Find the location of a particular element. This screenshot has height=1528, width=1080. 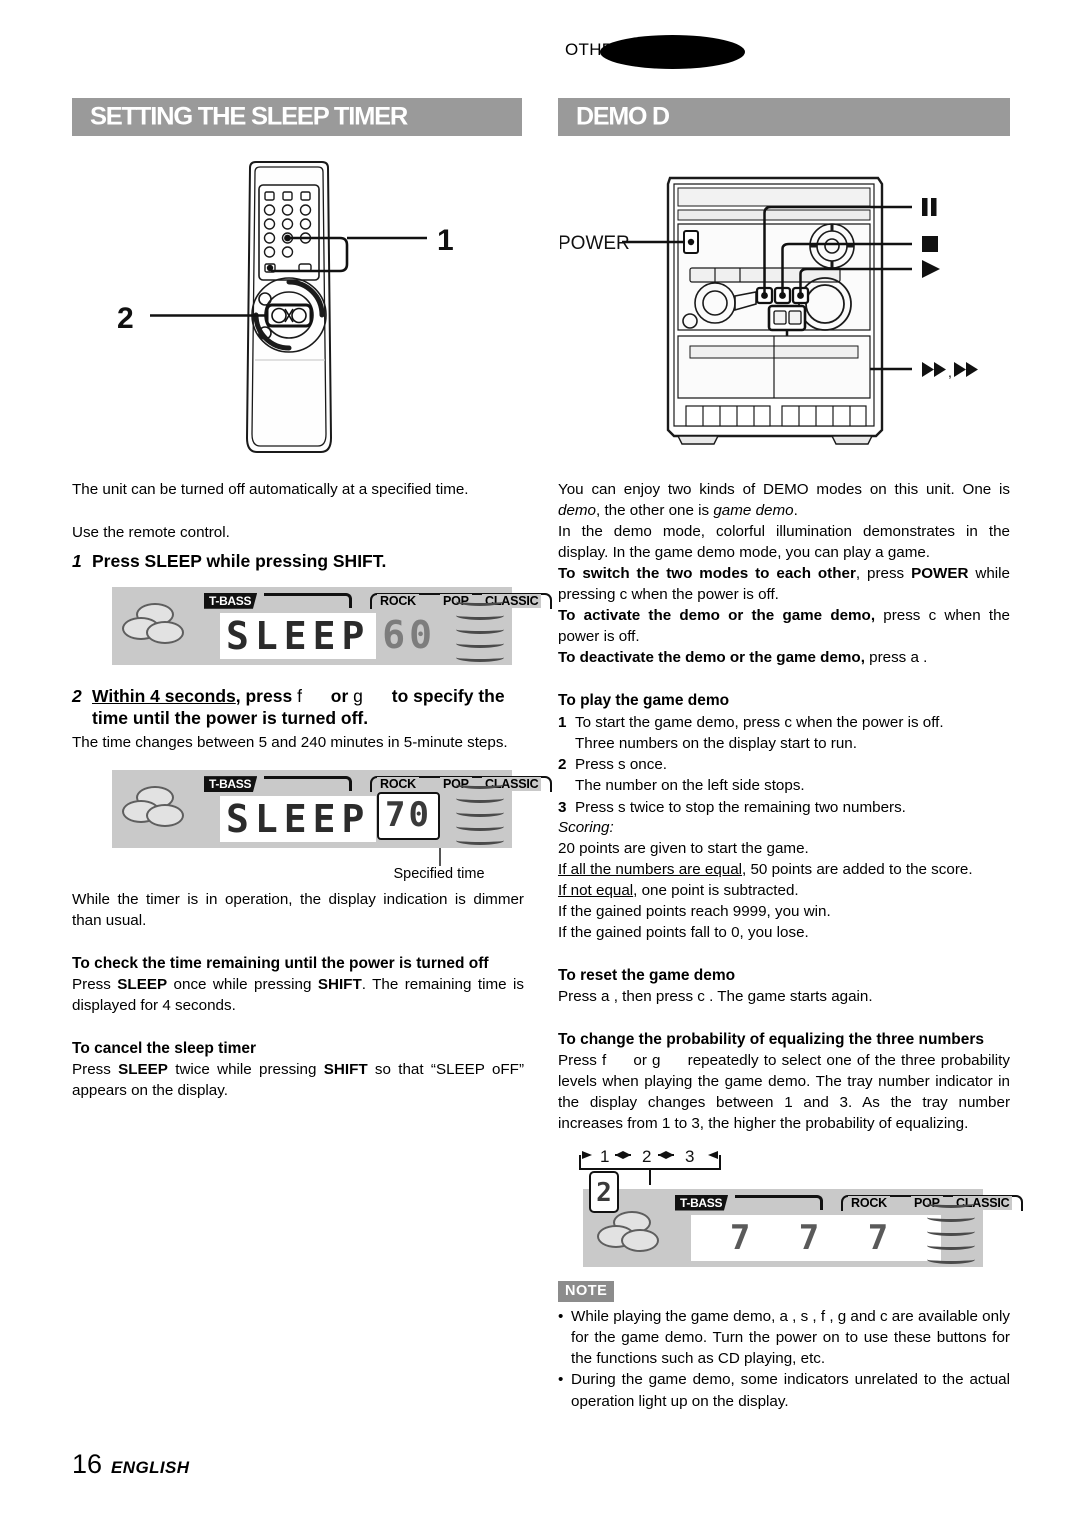

page-number: 16 is located at coordinates (87, 1464).